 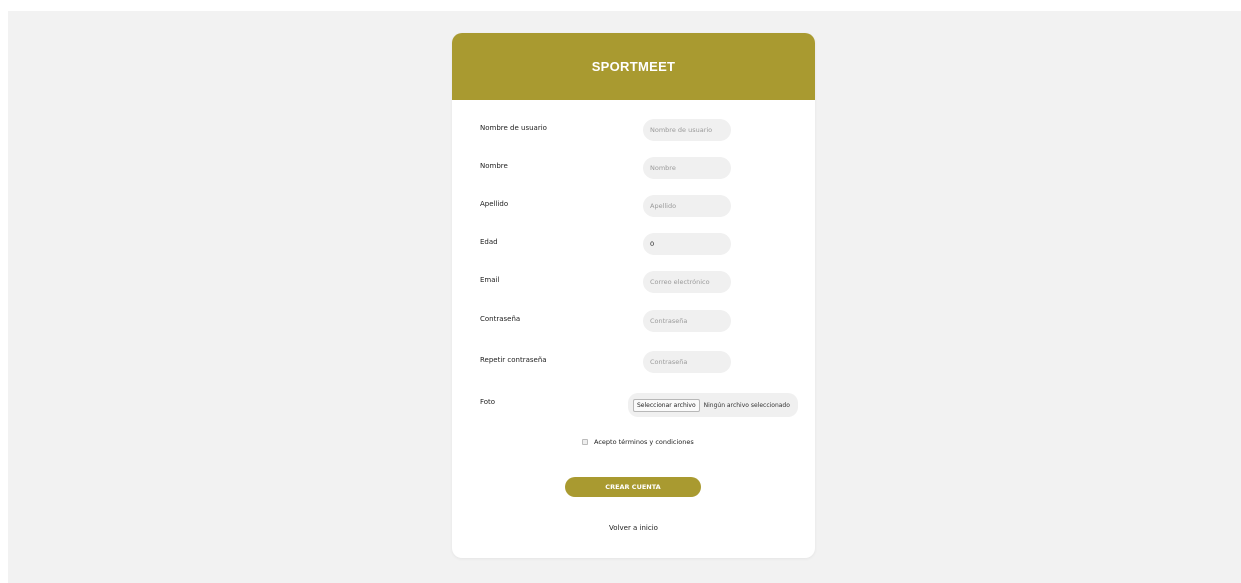 I want to click on first-name-label: Nombre, so click(x=494, y=166).